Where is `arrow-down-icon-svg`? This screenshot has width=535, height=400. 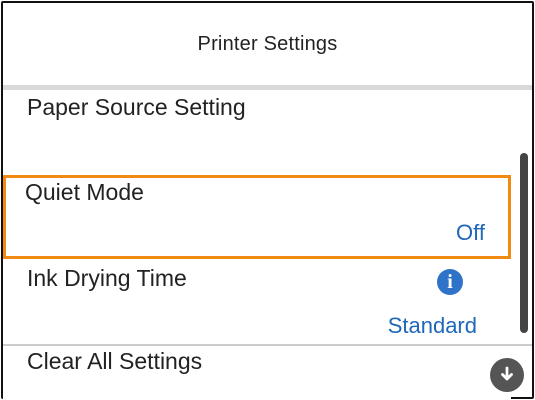 arrow-down-icon-svg is located at coordinates (507, 373).